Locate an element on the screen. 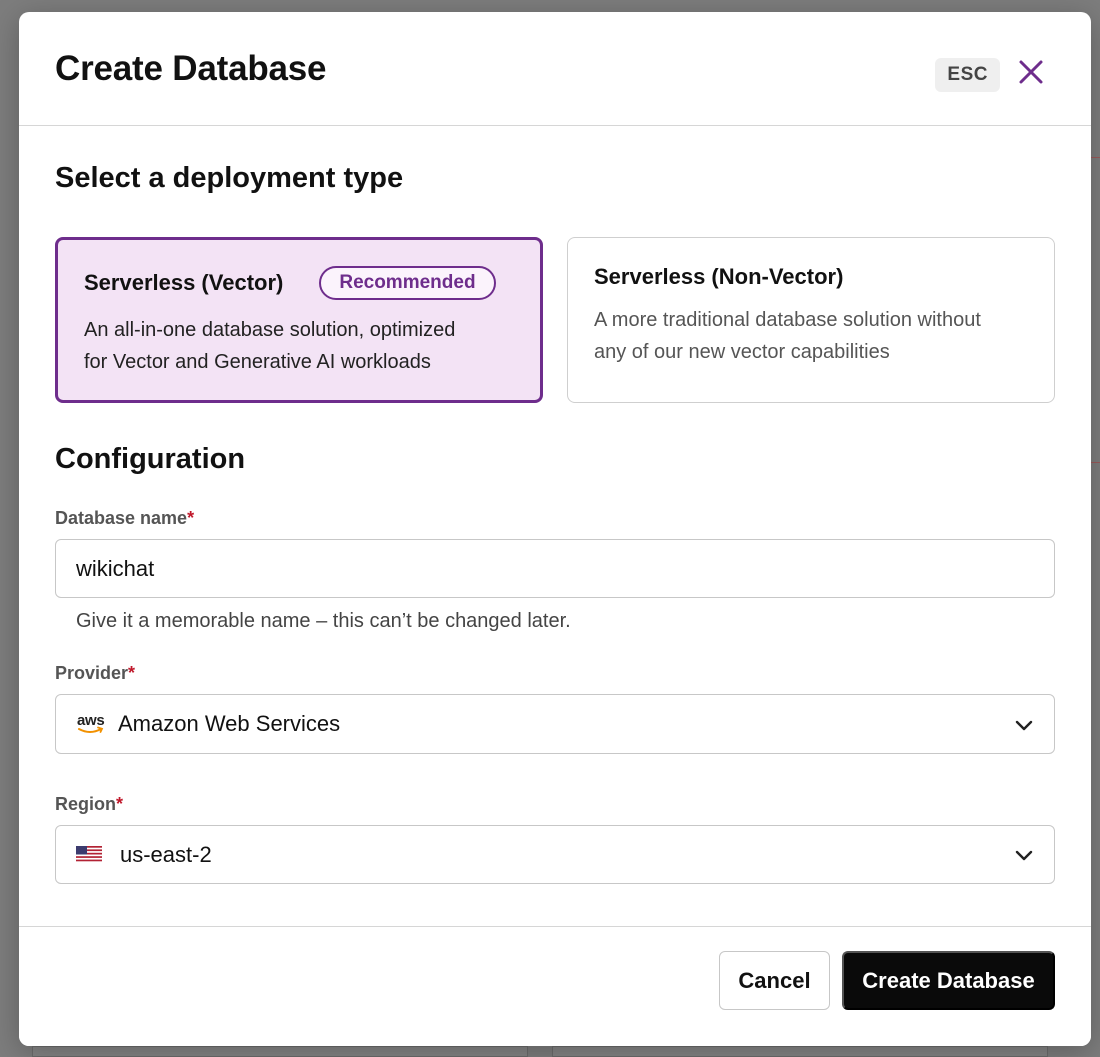 The height and width of the screenshot is (1057, 1100). region-select: us-east-2 is located at coordinates (555, 854).